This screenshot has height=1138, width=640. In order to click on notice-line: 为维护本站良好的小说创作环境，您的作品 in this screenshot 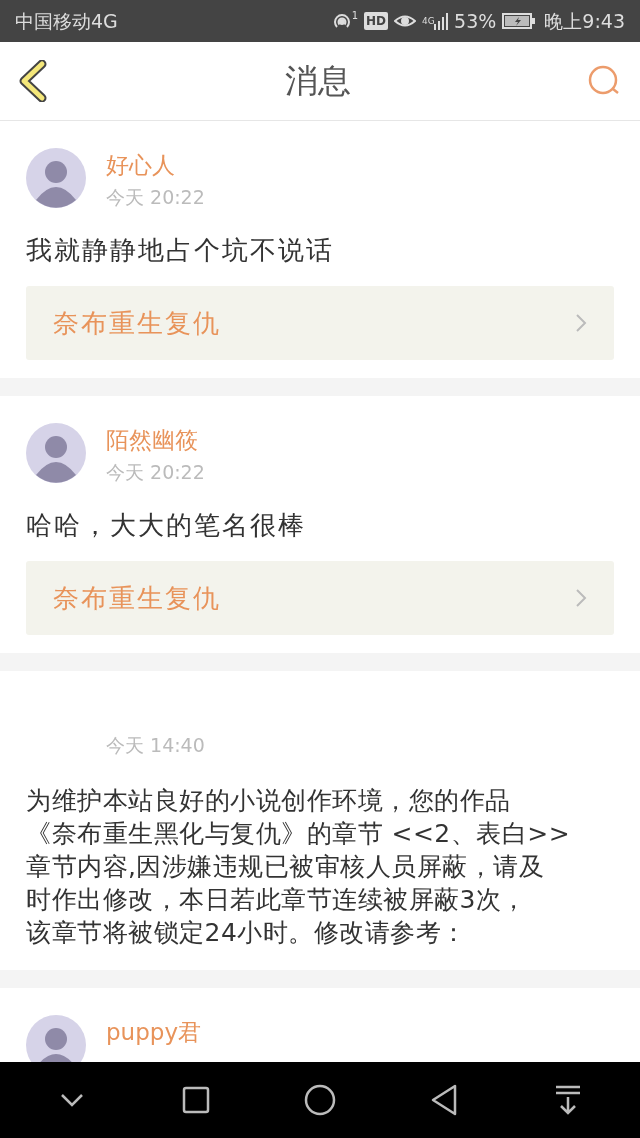, I will do `click(268, 801)`.